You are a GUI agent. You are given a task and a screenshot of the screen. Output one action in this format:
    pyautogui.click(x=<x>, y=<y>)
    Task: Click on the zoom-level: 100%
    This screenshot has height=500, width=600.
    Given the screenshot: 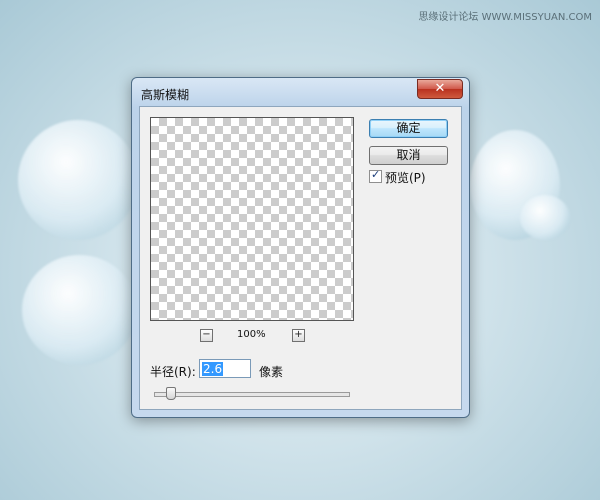 What is the action you would take?
    pyautogui.click(x=251, y=334)
    